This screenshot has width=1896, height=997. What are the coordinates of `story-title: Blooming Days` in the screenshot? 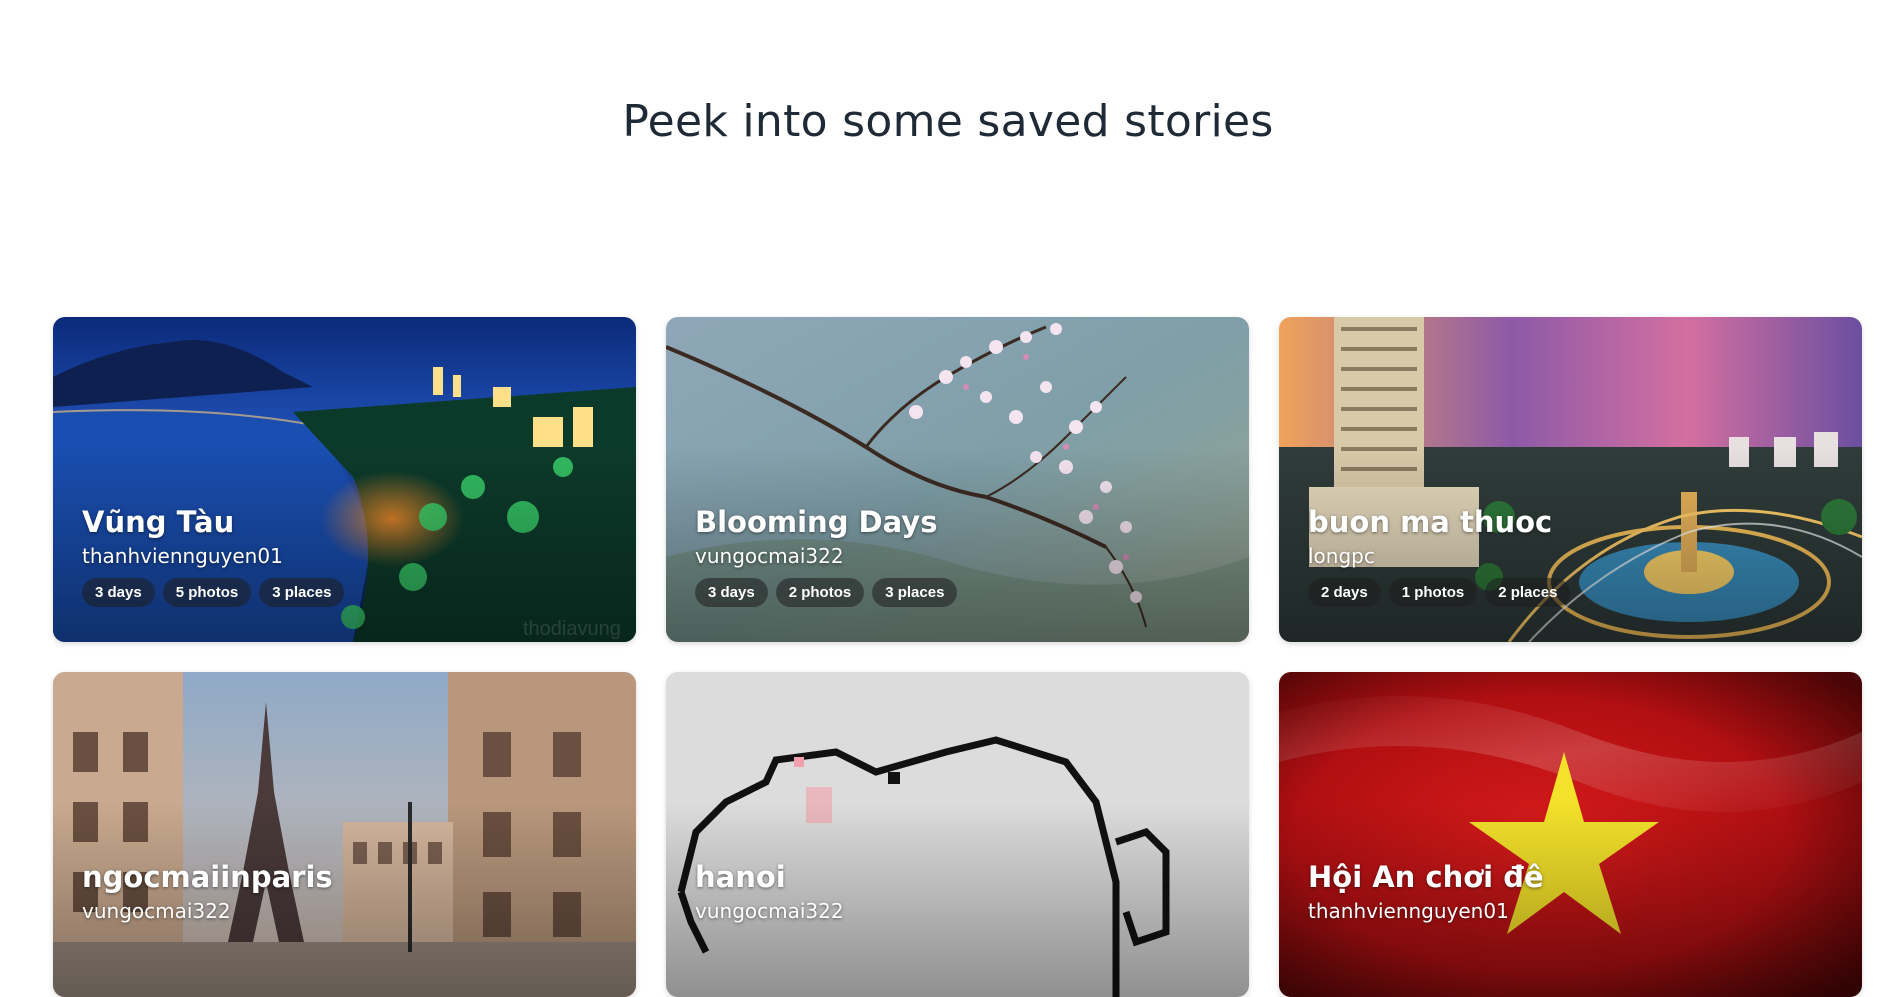 It's located at (816, 522).